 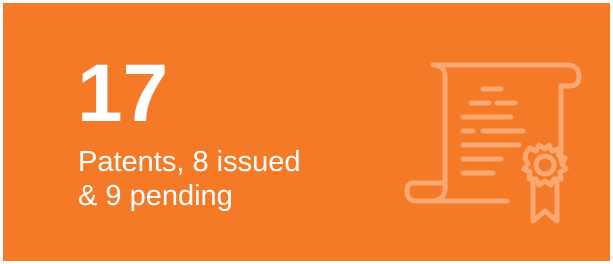 What do you see at coordinates (189, 179) in the screenshot?
I see `stat-caption: Patents, 8 issued & 9 pending` at bounding box center [189, 179].